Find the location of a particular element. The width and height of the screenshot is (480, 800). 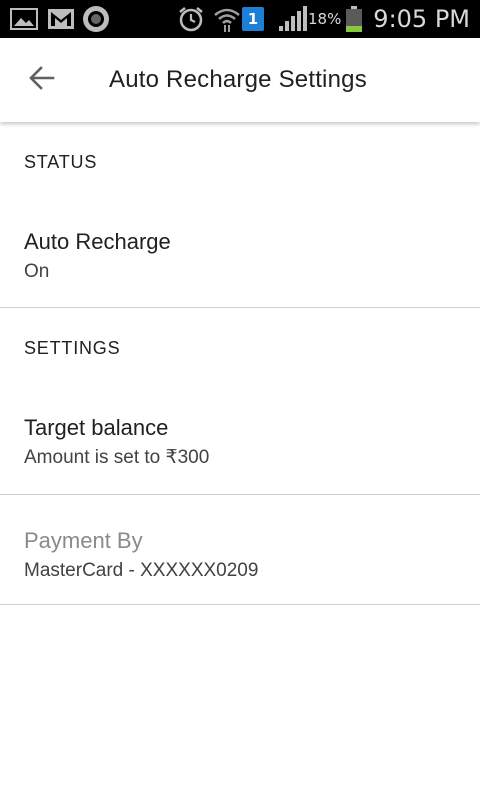

divider is located at coordinates (240, 604).